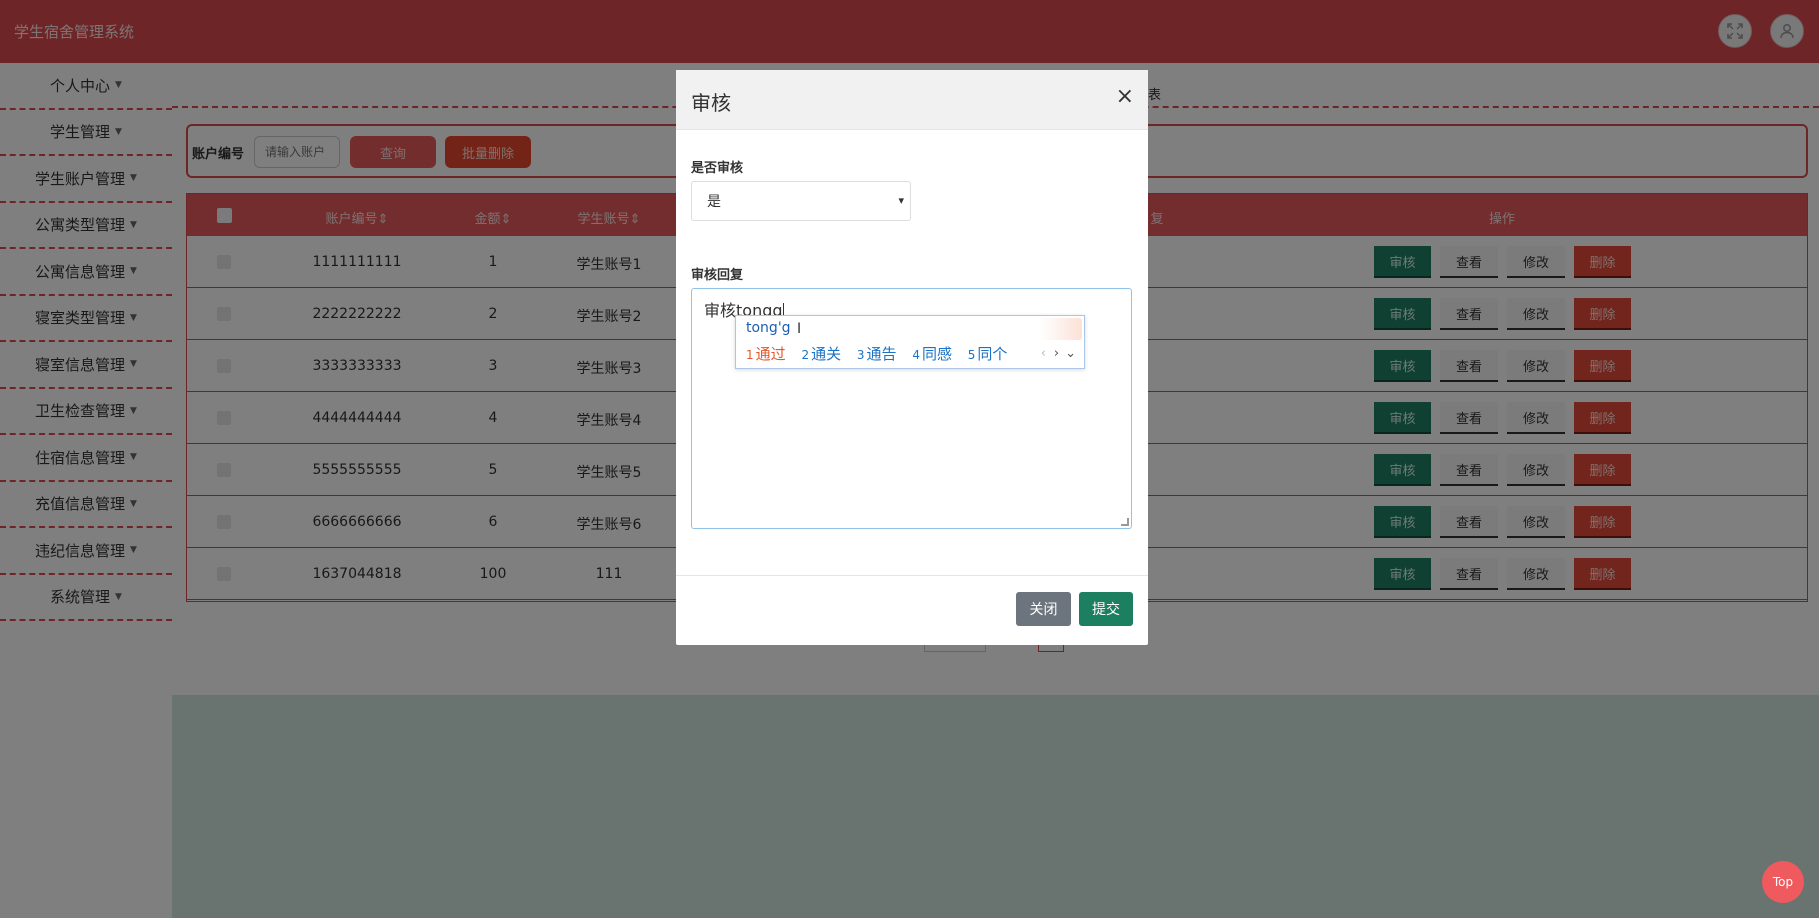 This screenshot has width=1819, height=918. Describe the element at coordinates (932, 354) in the screenshot. I see `ime-candidate: 4 同感` at that location.